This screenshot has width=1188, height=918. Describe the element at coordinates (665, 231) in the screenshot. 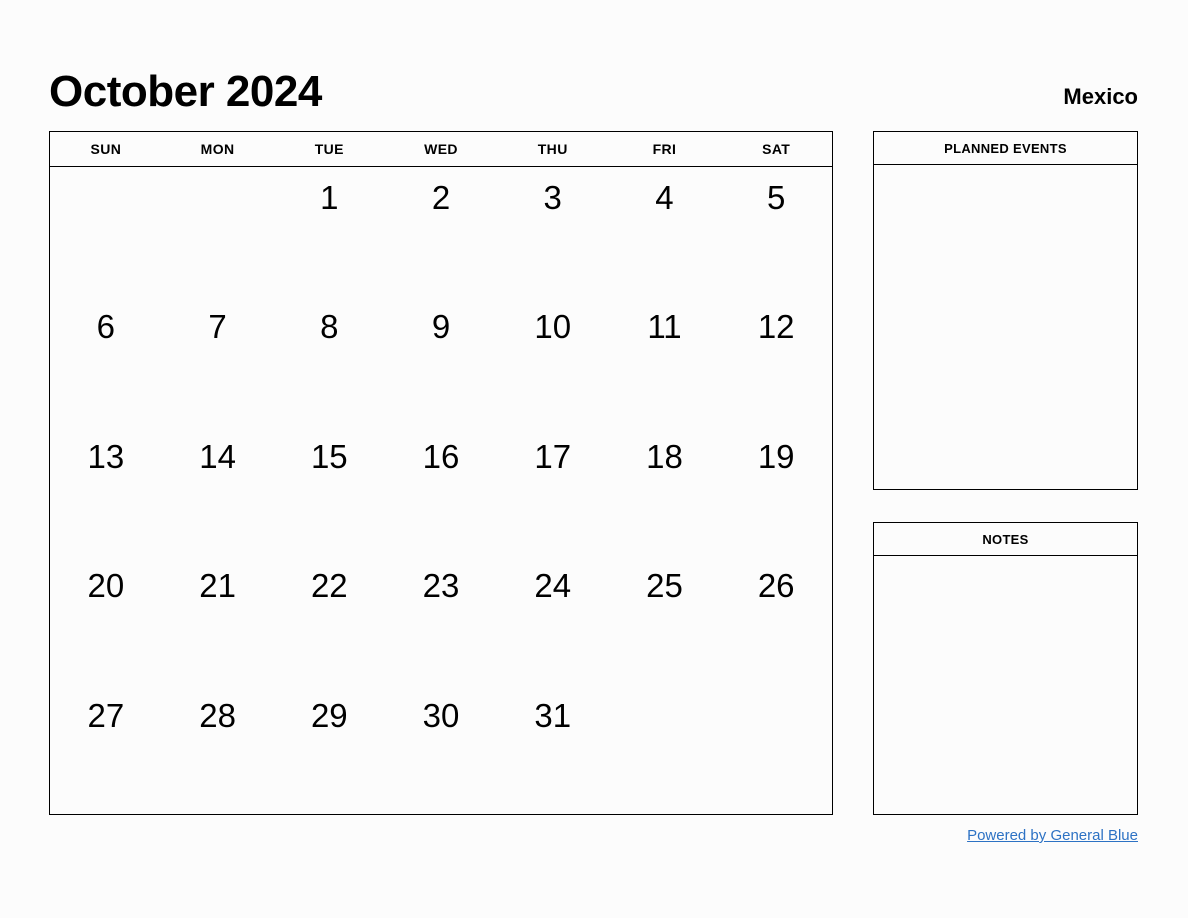

I see `day-cell: 4` at that location.